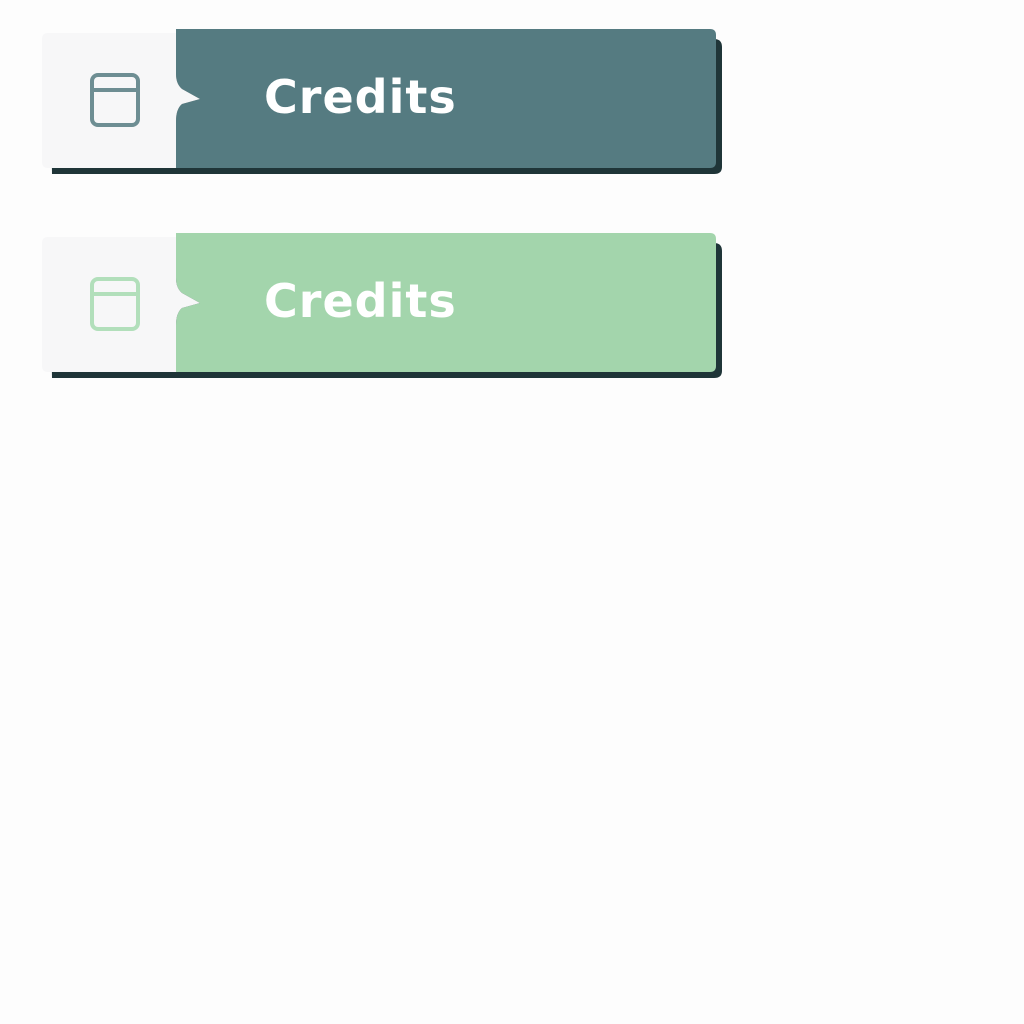 This screenshot has width=1024, height=1024. I want to click on credits-button: Credits, so click(382, 101).